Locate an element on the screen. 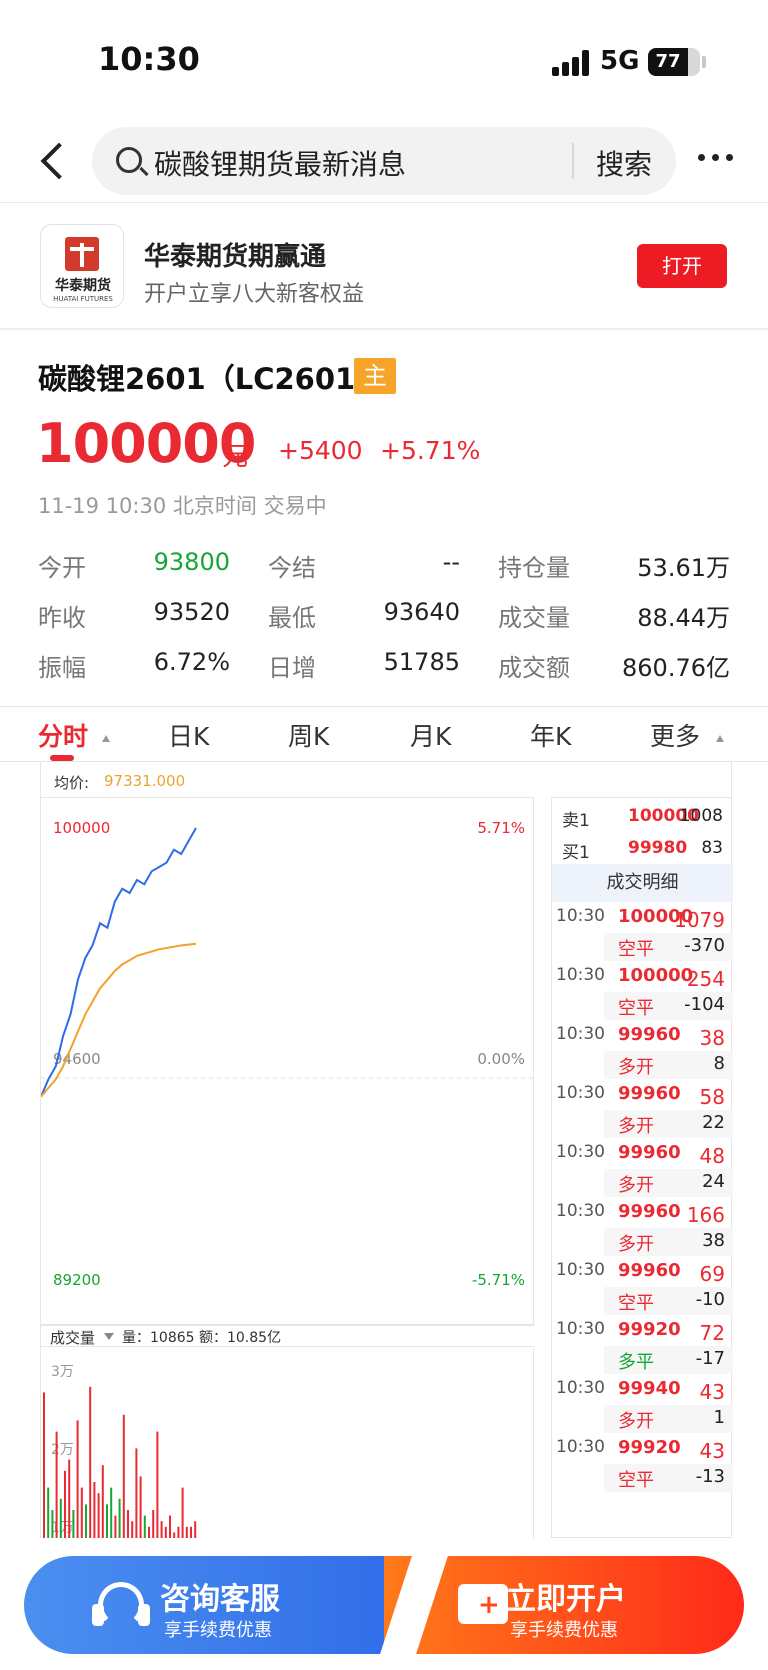 The width and height of the screenshot is (768, 1670). ad-title: 华泰期货期赢通 is located at coordinates (235, 257).